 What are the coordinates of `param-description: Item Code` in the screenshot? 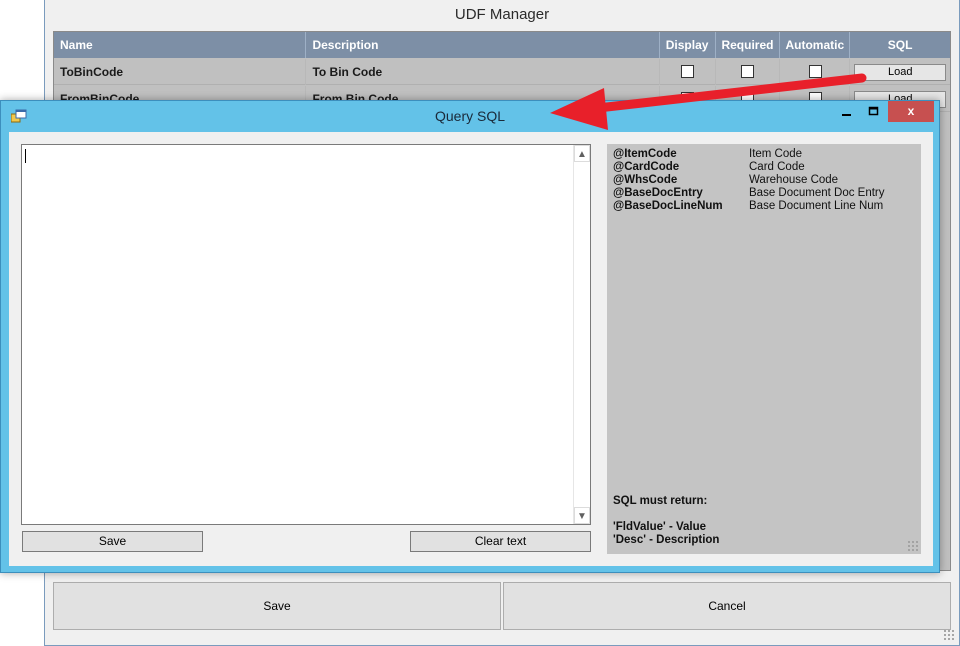 It's located at (776, 154).